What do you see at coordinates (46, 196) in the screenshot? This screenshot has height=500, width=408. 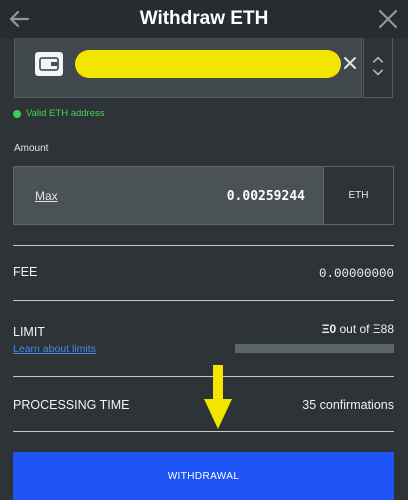 I see `max-button: Max` at bounding box center [46, 196].